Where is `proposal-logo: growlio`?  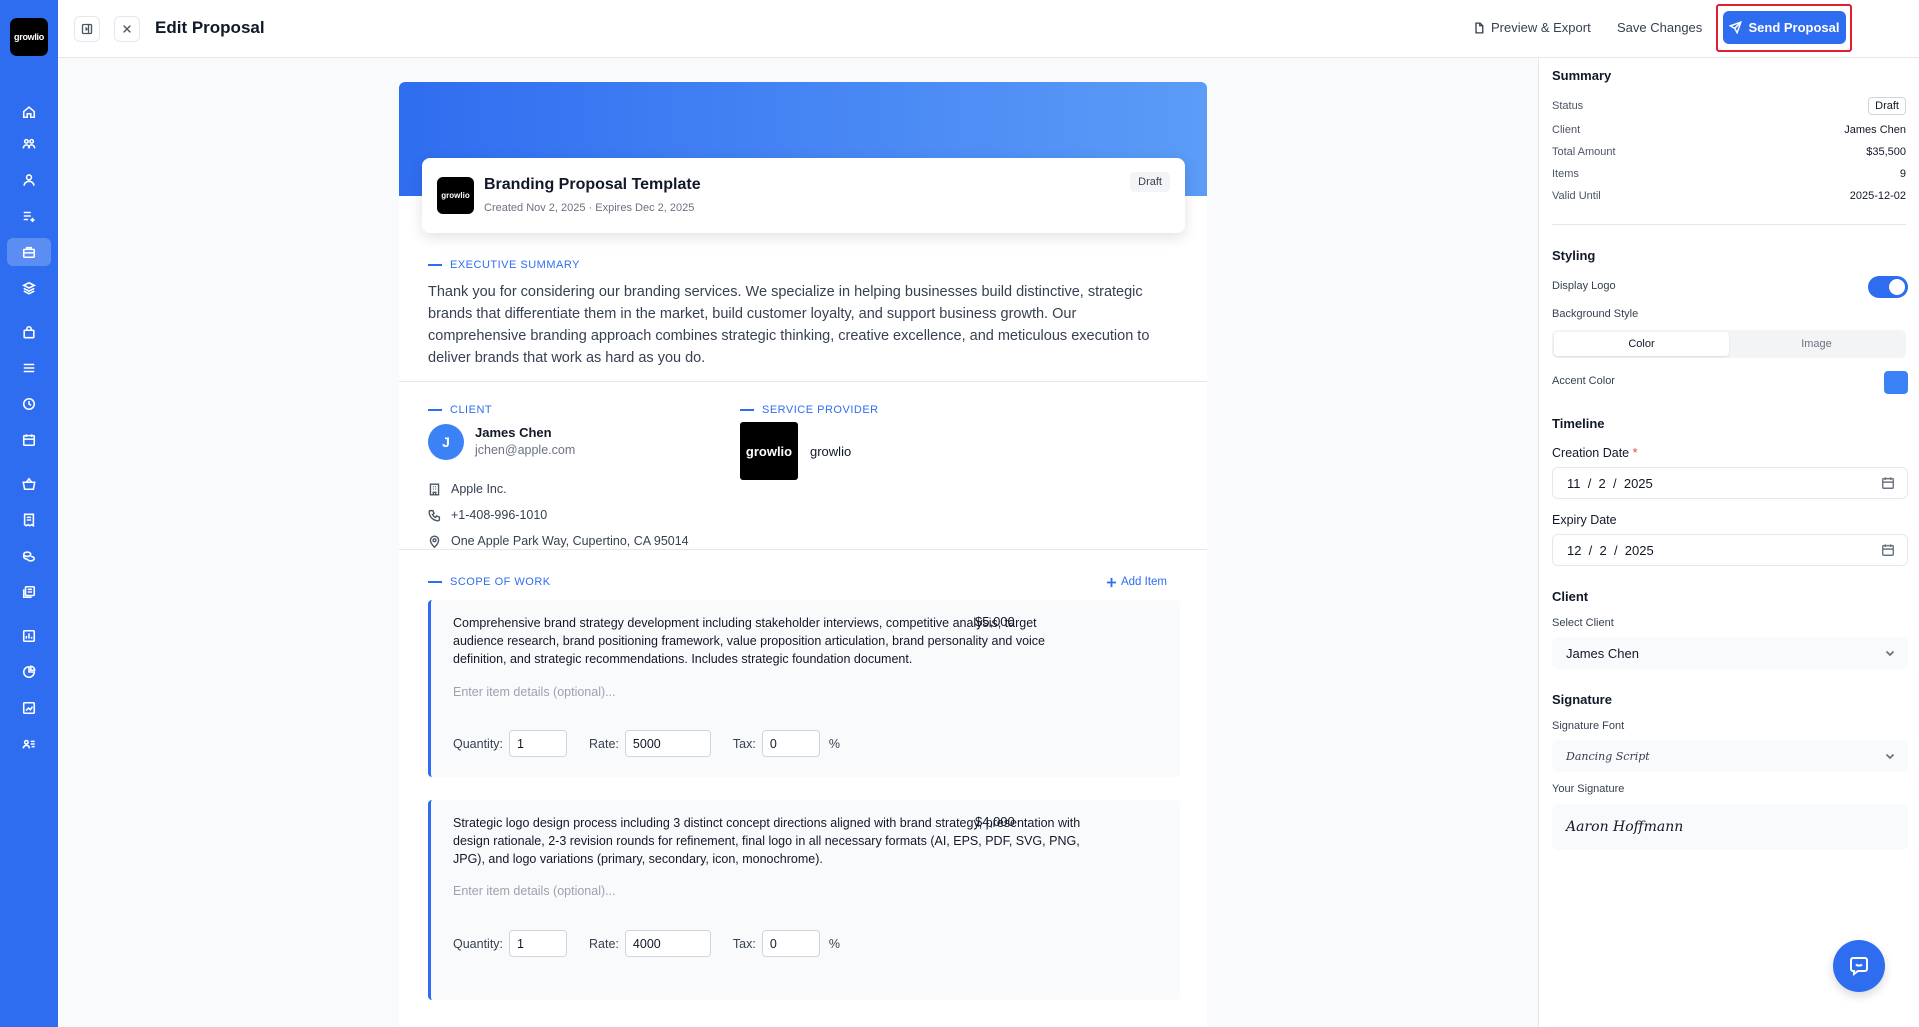 proposal-logo: growlio is located at coordinates (455, 195).